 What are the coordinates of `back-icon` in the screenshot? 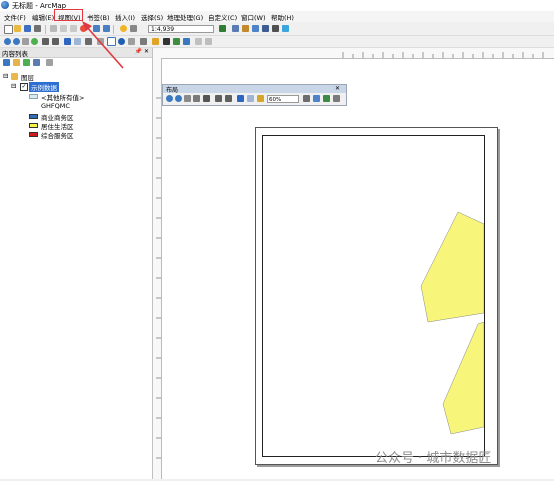 It's located at (67, 41).